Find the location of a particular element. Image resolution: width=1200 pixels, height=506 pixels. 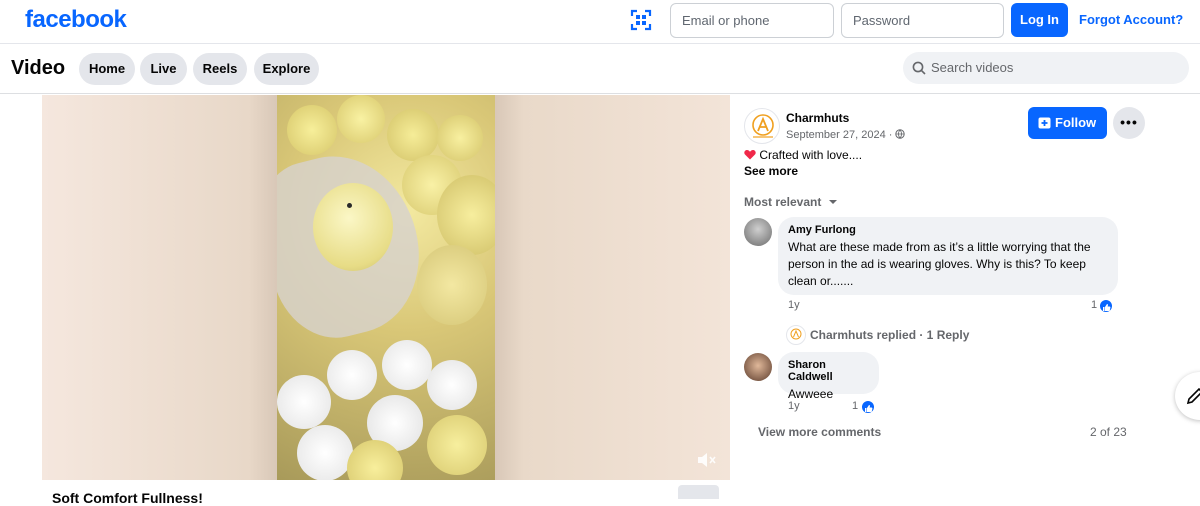

video-frame is located at coordinates (386, 287).